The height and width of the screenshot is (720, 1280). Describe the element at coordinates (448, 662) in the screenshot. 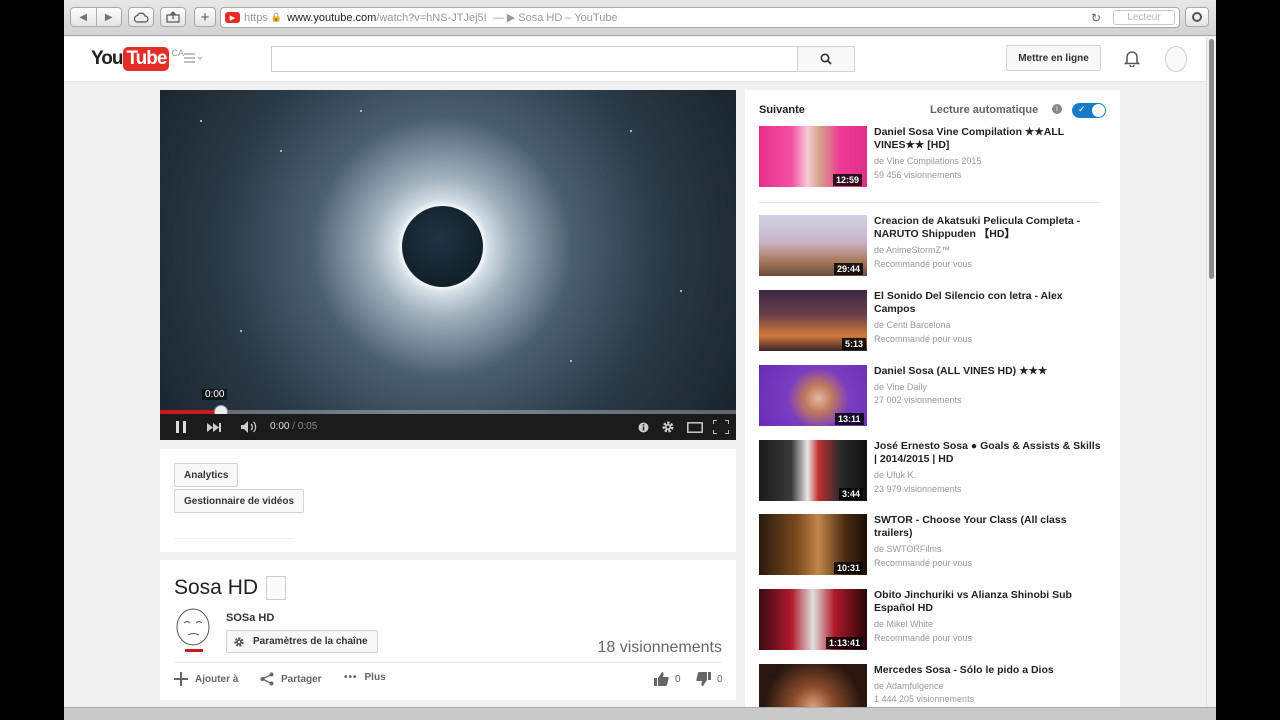

I see `info-divider` at that location.